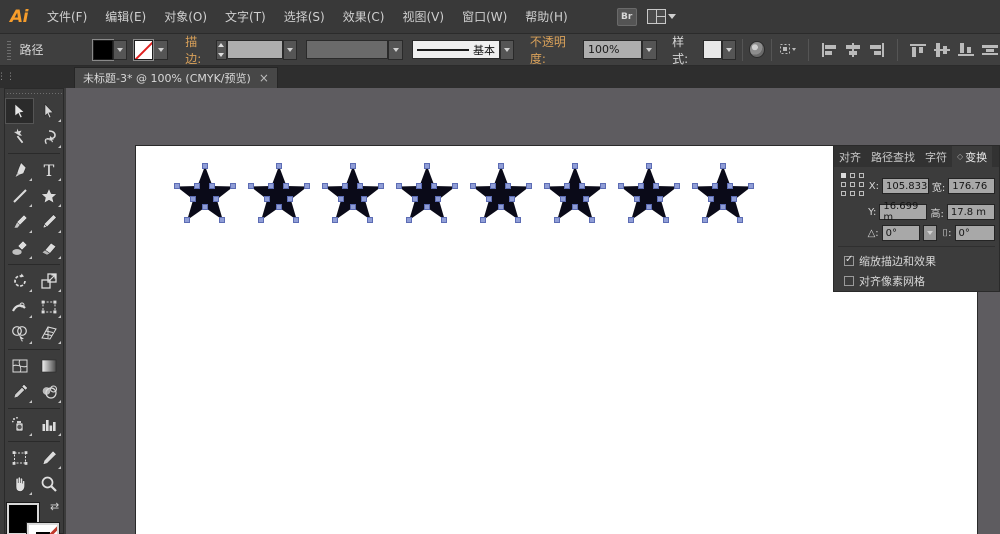 The width and height of the screenshot is (1000, 534). What do you see at coordinates (119, 49) in the screenshot?
I see `fill-dropdown` at bounding box center [119, 49].